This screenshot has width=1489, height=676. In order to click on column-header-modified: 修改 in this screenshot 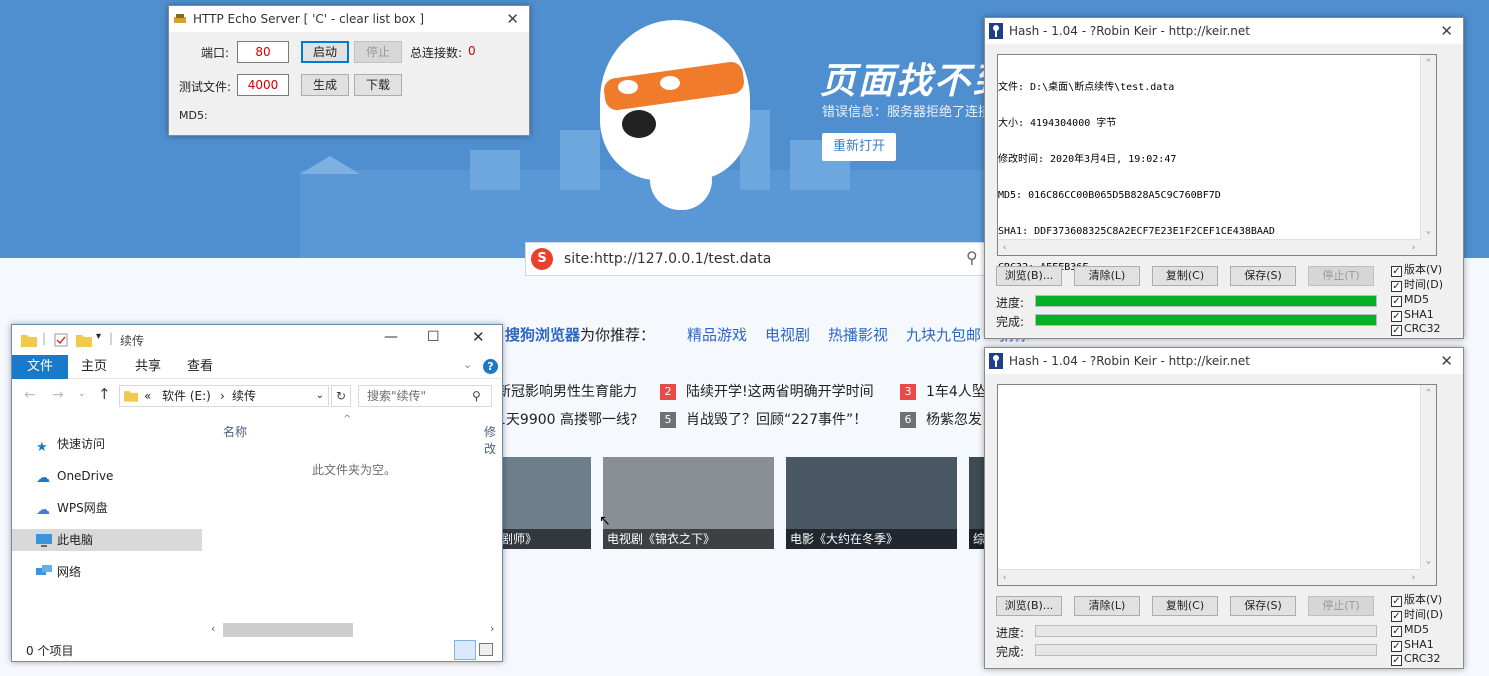, I will do `click(493, 440)`.